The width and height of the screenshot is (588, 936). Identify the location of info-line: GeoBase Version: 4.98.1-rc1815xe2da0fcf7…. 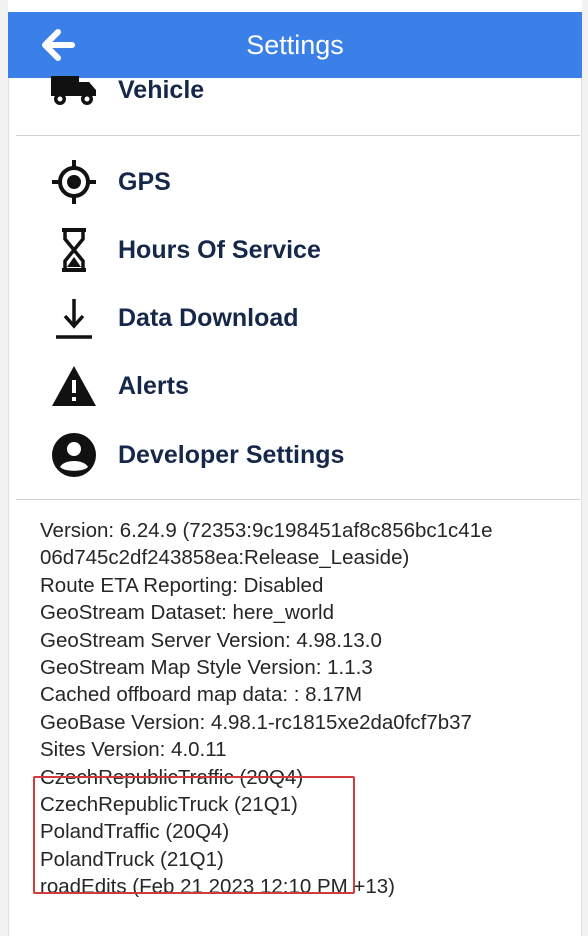
(256, 722).